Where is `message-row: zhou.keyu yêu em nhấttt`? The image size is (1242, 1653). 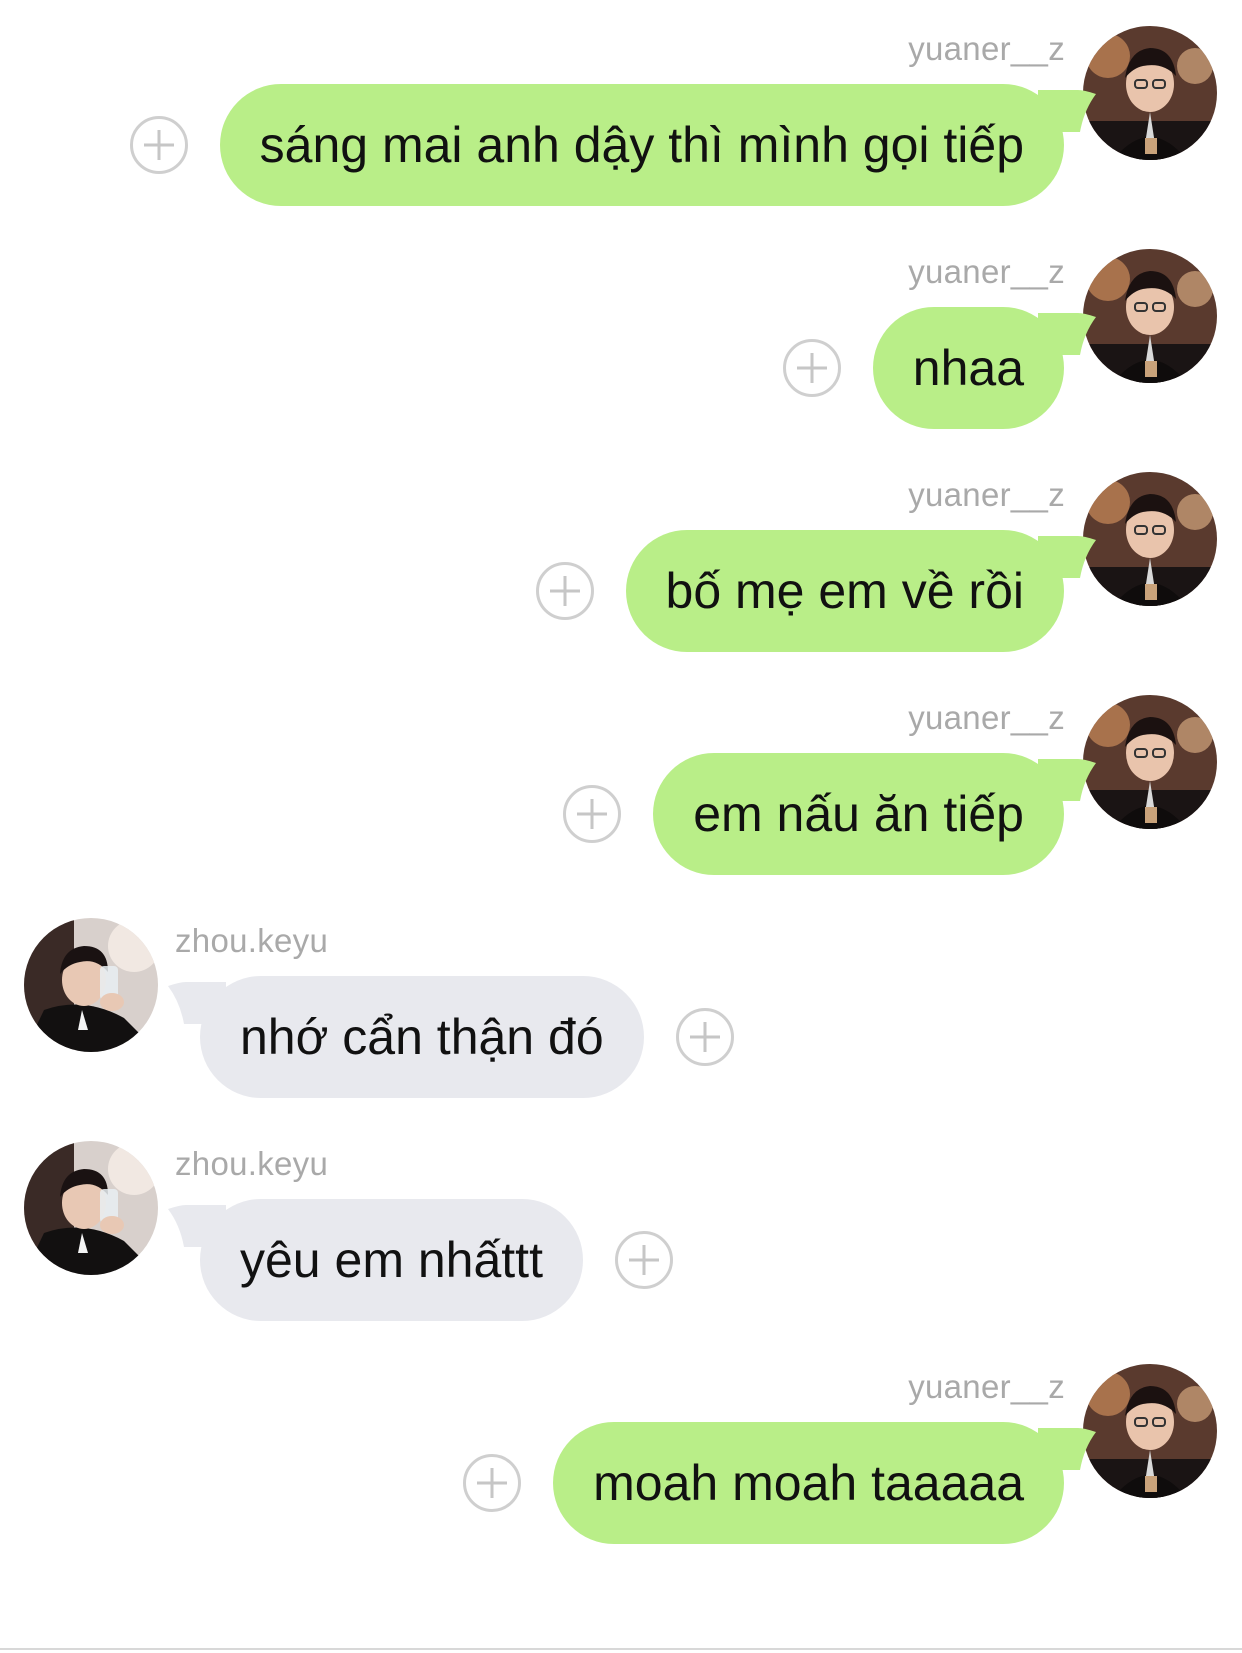
message-row: zhou.keyu yêu em nhấttt is located at coordinates (621, 1238).